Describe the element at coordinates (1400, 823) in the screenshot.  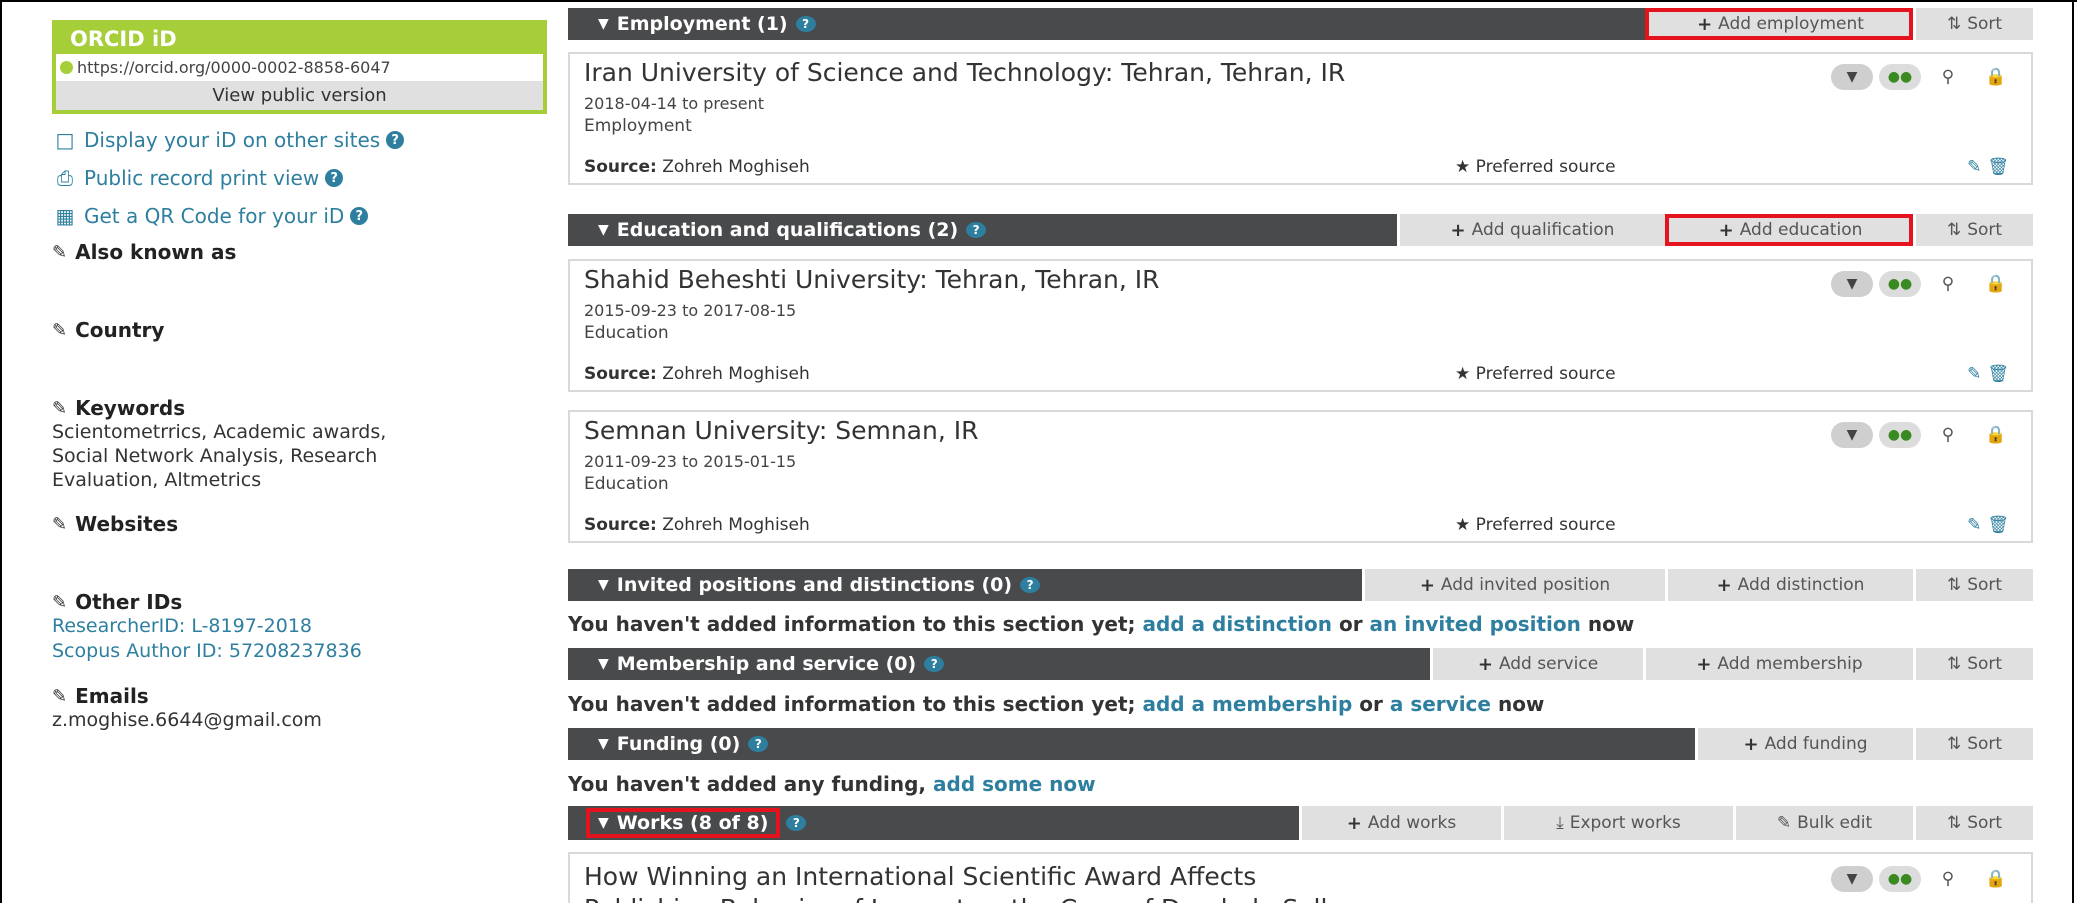
I see `add-works-button: + Add works` at that location.